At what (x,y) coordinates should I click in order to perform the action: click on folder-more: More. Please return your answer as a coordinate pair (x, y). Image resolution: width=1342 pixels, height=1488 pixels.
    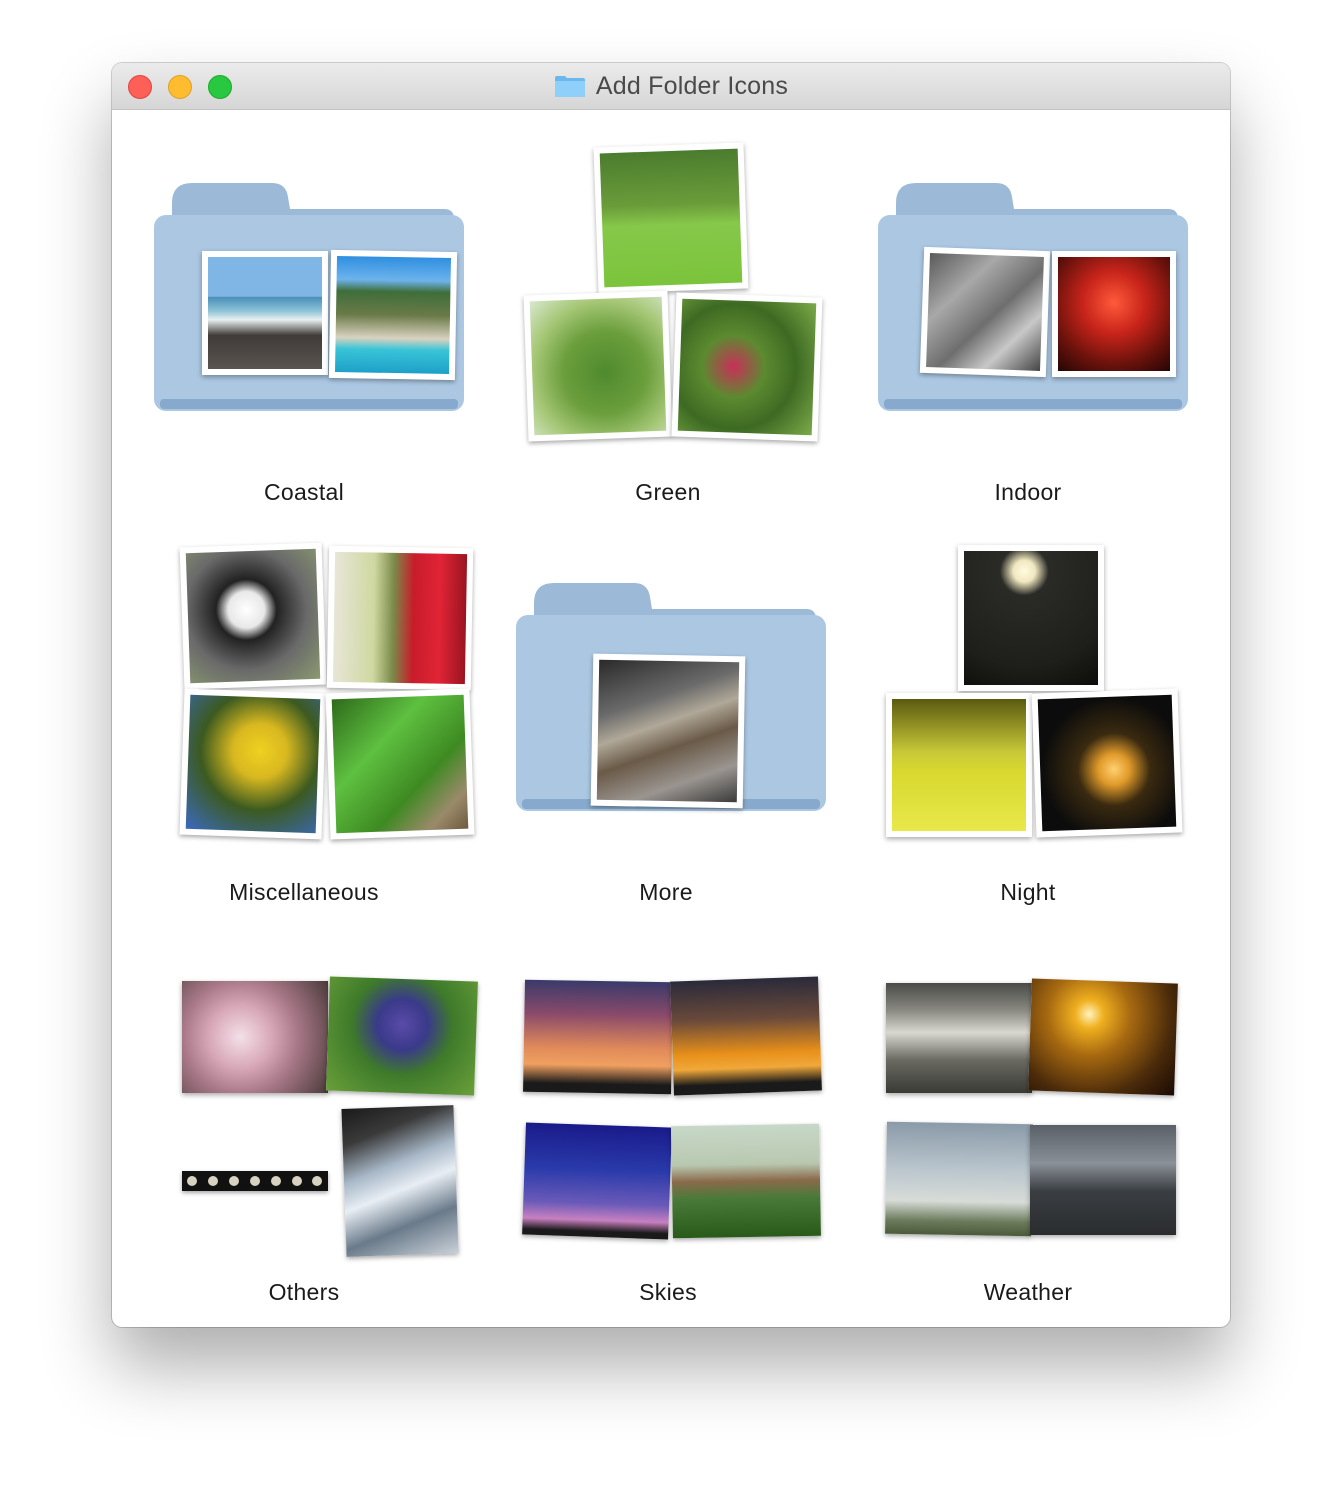
    Looking at the image, I should click on (666, 725).